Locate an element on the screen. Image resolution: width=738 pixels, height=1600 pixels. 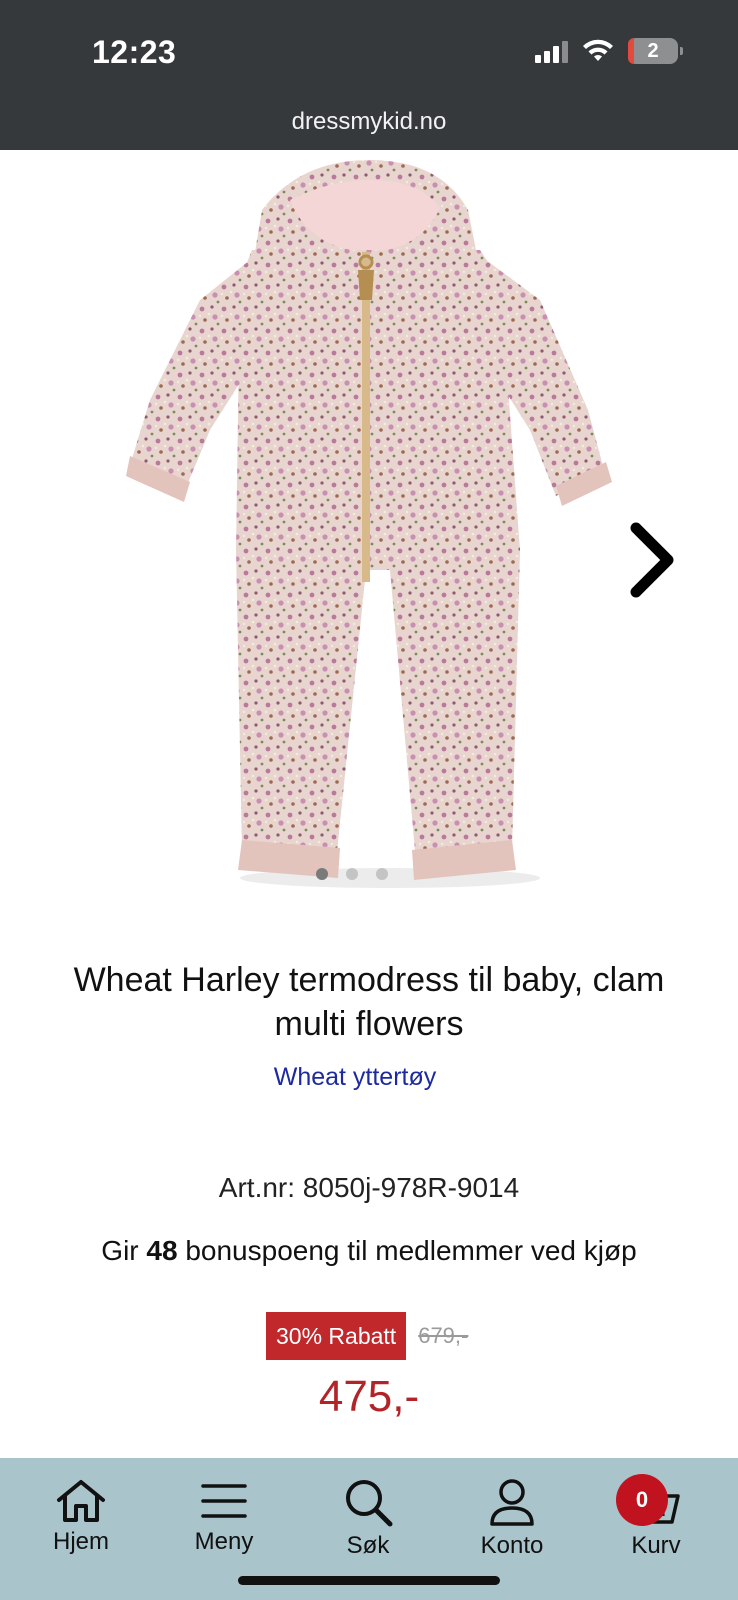
user-icon is located at coordinates (512, 1502).